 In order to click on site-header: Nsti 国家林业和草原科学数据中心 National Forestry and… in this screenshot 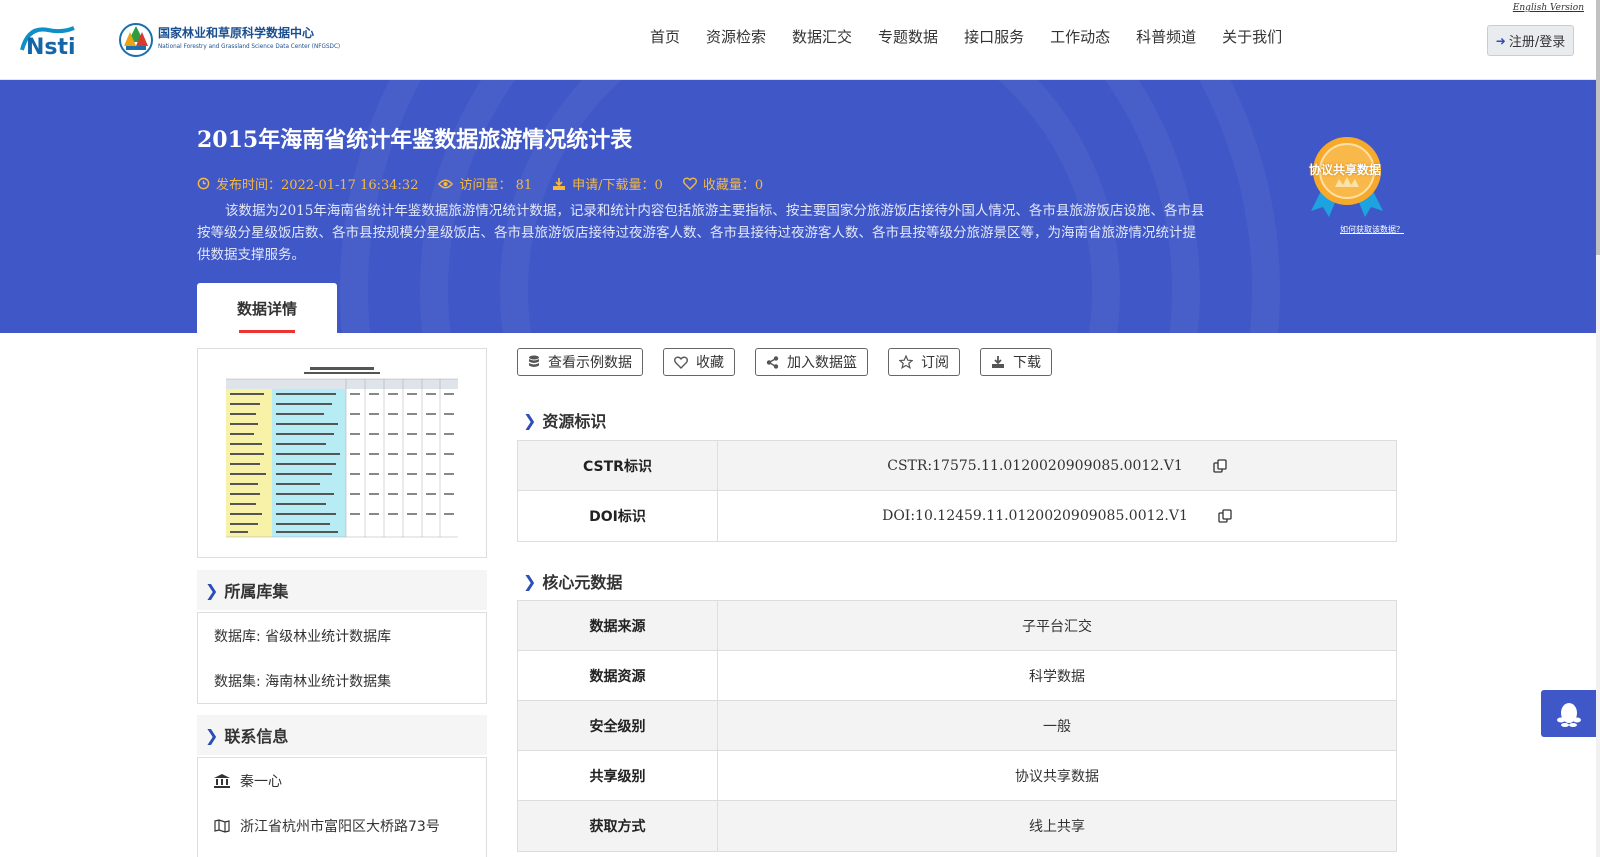, I will do `click(798, 40)`.